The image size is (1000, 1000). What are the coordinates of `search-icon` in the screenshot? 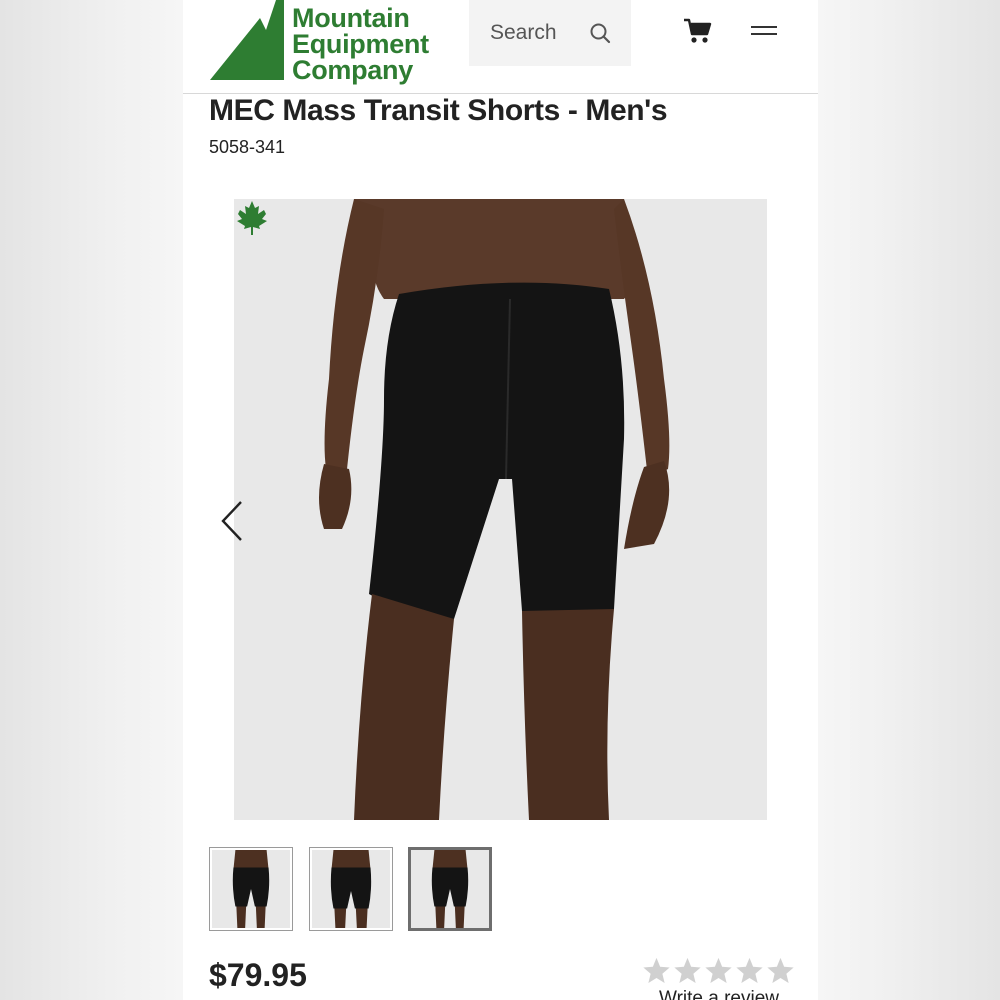 It's located at (600, 33).